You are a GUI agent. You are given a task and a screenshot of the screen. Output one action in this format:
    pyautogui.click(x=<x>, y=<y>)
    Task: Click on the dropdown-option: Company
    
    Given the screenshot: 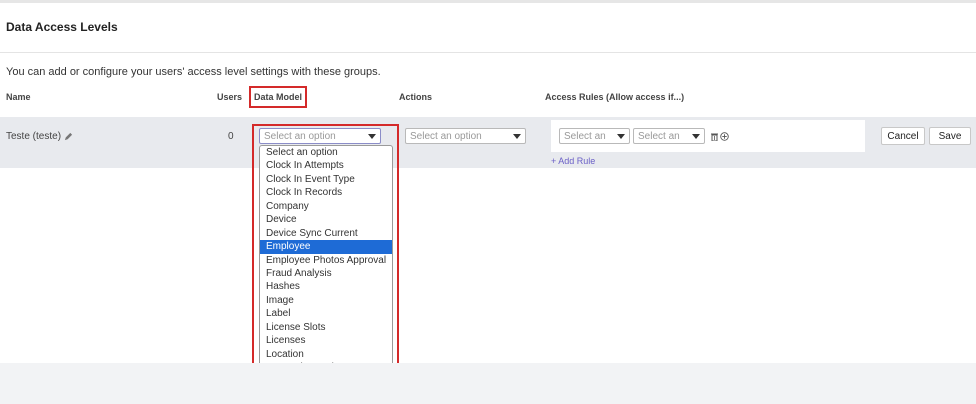 What is the action you would take?
    pyautogui.click(x=326, y=206)
    